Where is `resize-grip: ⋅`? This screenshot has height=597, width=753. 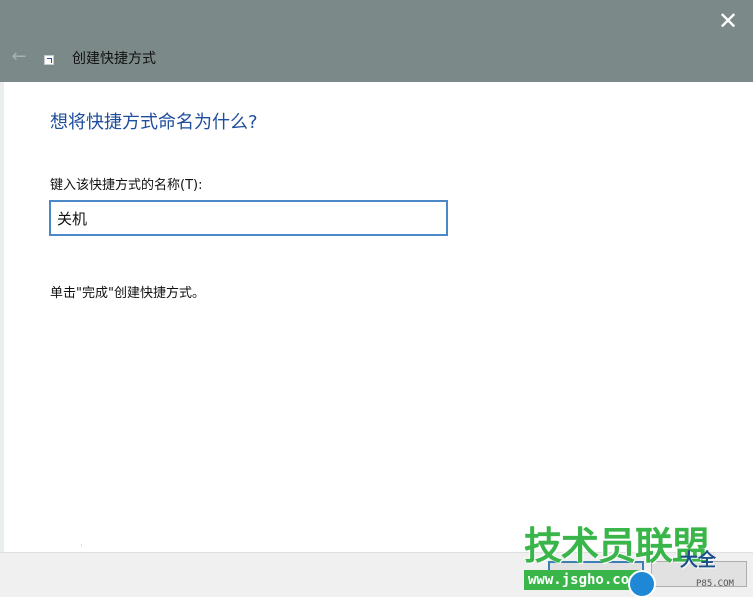 resize-grip: ⋅ is located at coordinates (81, 545).